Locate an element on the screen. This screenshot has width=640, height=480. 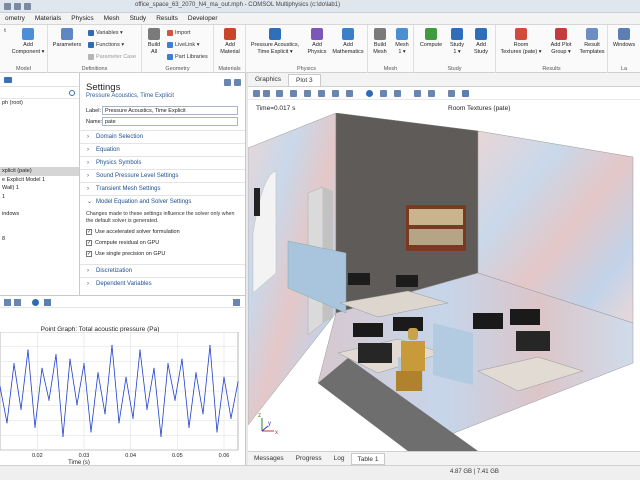
build-all-button: Build All is located at coordinates (154, 42).